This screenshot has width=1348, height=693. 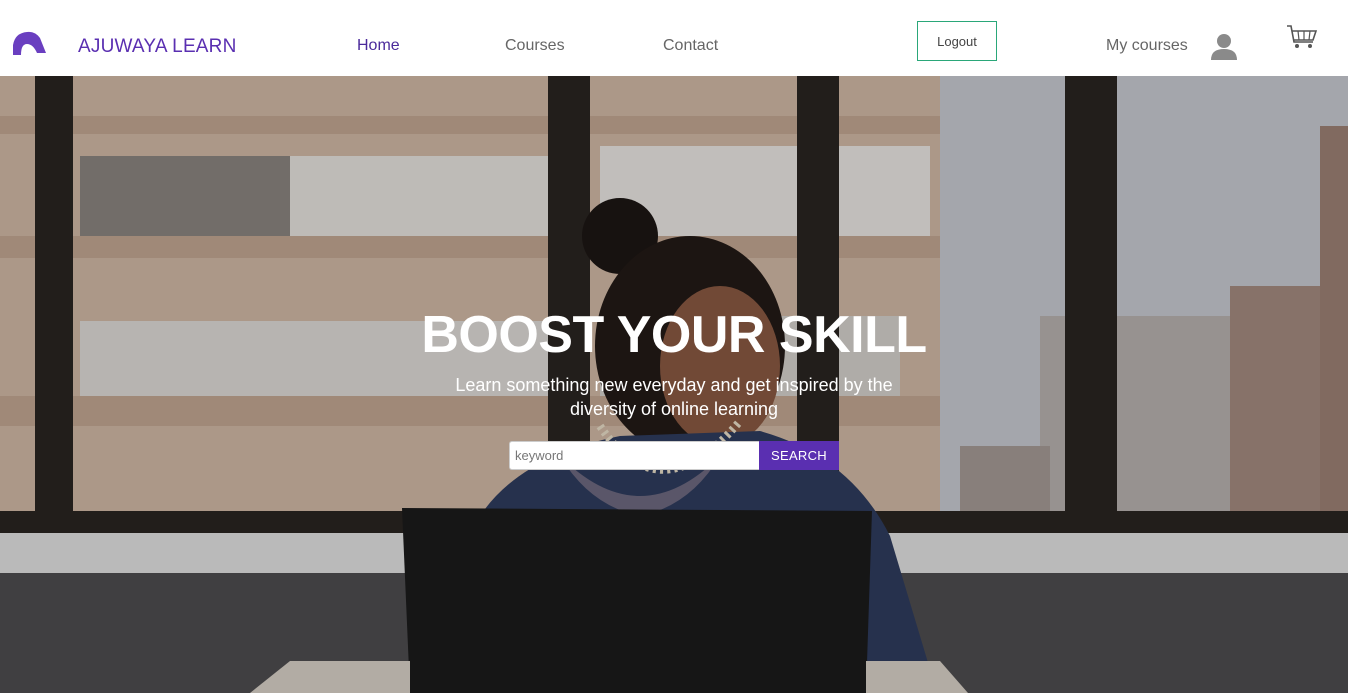 What do you see at coordinates (378, 46) in the screenshot?
I see `nav-link-home: Home` at bounding box center [378, 46].